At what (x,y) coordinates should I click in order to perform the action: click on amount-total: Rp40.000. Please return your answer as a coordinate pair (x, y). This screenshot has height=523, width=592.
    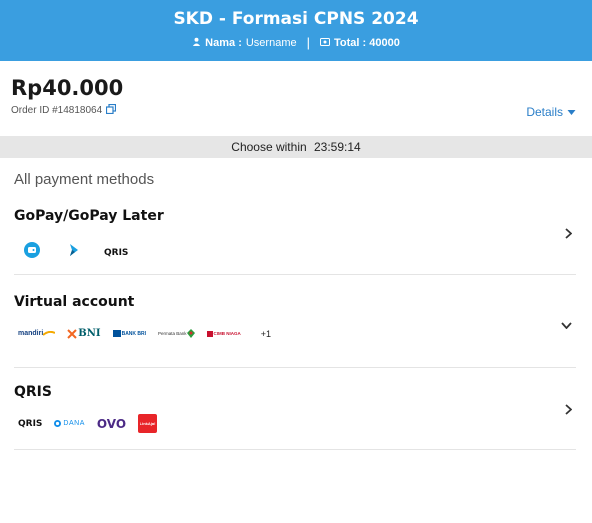
    Looking at the image, I should click on (67, 88).